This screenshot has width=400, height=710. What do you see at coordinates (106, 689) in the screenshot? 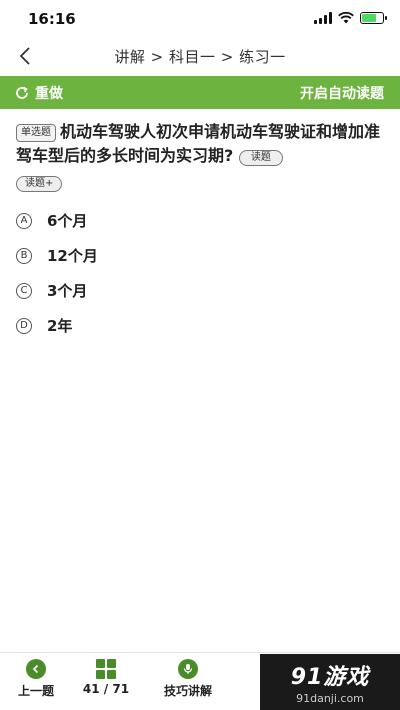
I see `progress-label: 41 / 71` at bounding box center [106, 689].